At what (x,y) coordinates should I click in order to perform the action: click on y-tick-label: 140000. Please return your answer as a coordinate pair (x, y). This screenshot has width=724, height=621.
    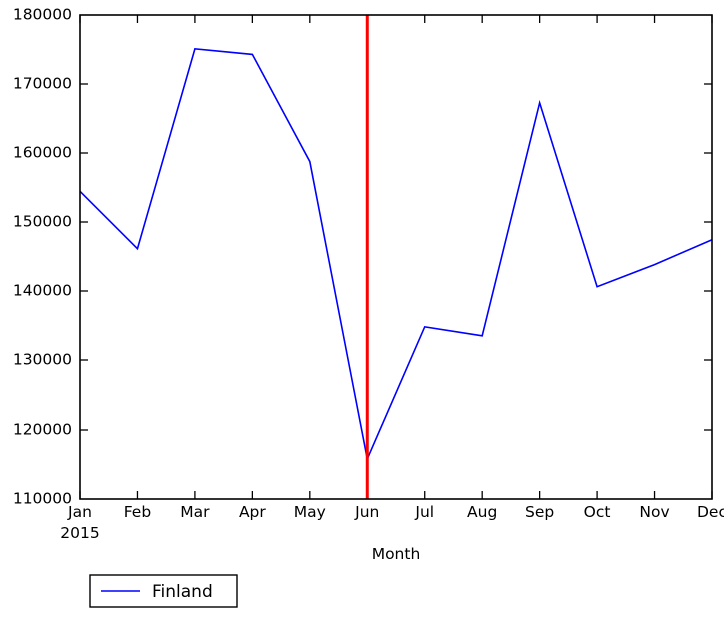
    Looking at the image, I should click on (42, 291).